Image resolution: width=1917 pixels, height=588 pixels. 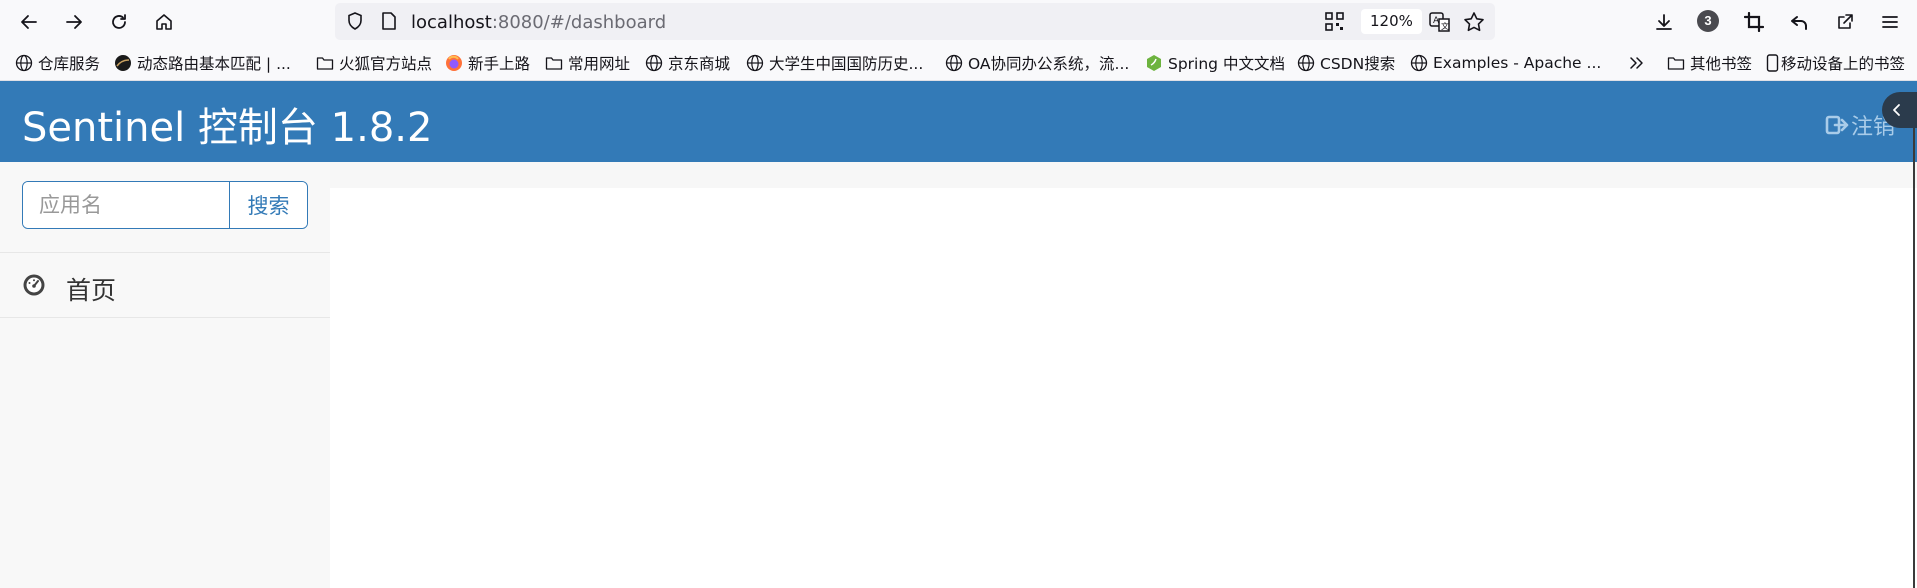 I want to click on extensions-badge: 3, so click(x=1708, y=21).